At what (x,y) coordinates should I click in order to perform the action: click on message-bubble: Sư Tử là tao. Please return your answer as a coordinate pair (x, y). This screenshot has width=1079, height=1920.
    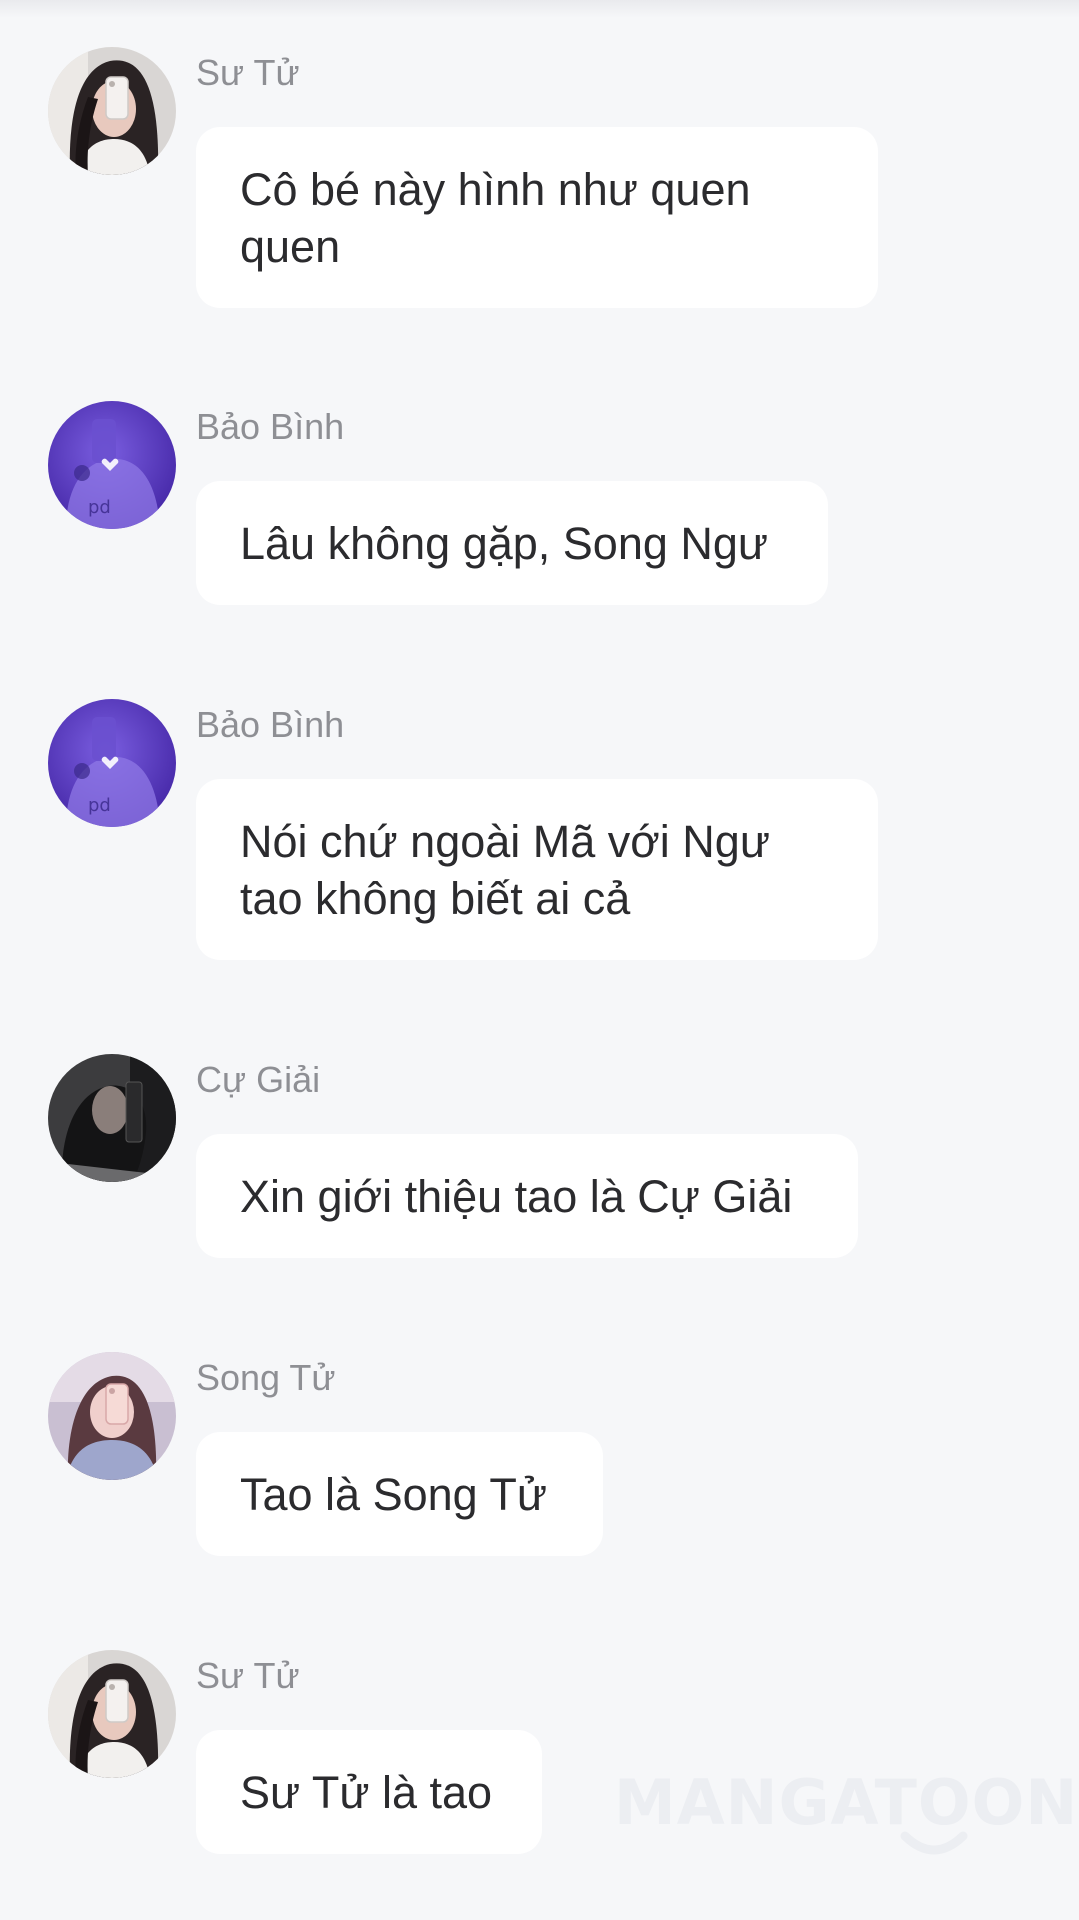
    Looking at the image, I should click on (369, 1792).